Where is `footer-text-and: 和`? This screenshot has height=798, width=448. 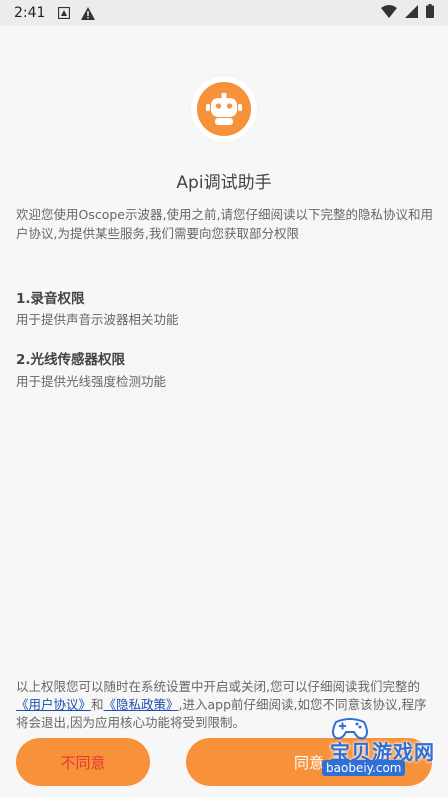
footer-text-and: 和 is located at coordinates (97, 704).